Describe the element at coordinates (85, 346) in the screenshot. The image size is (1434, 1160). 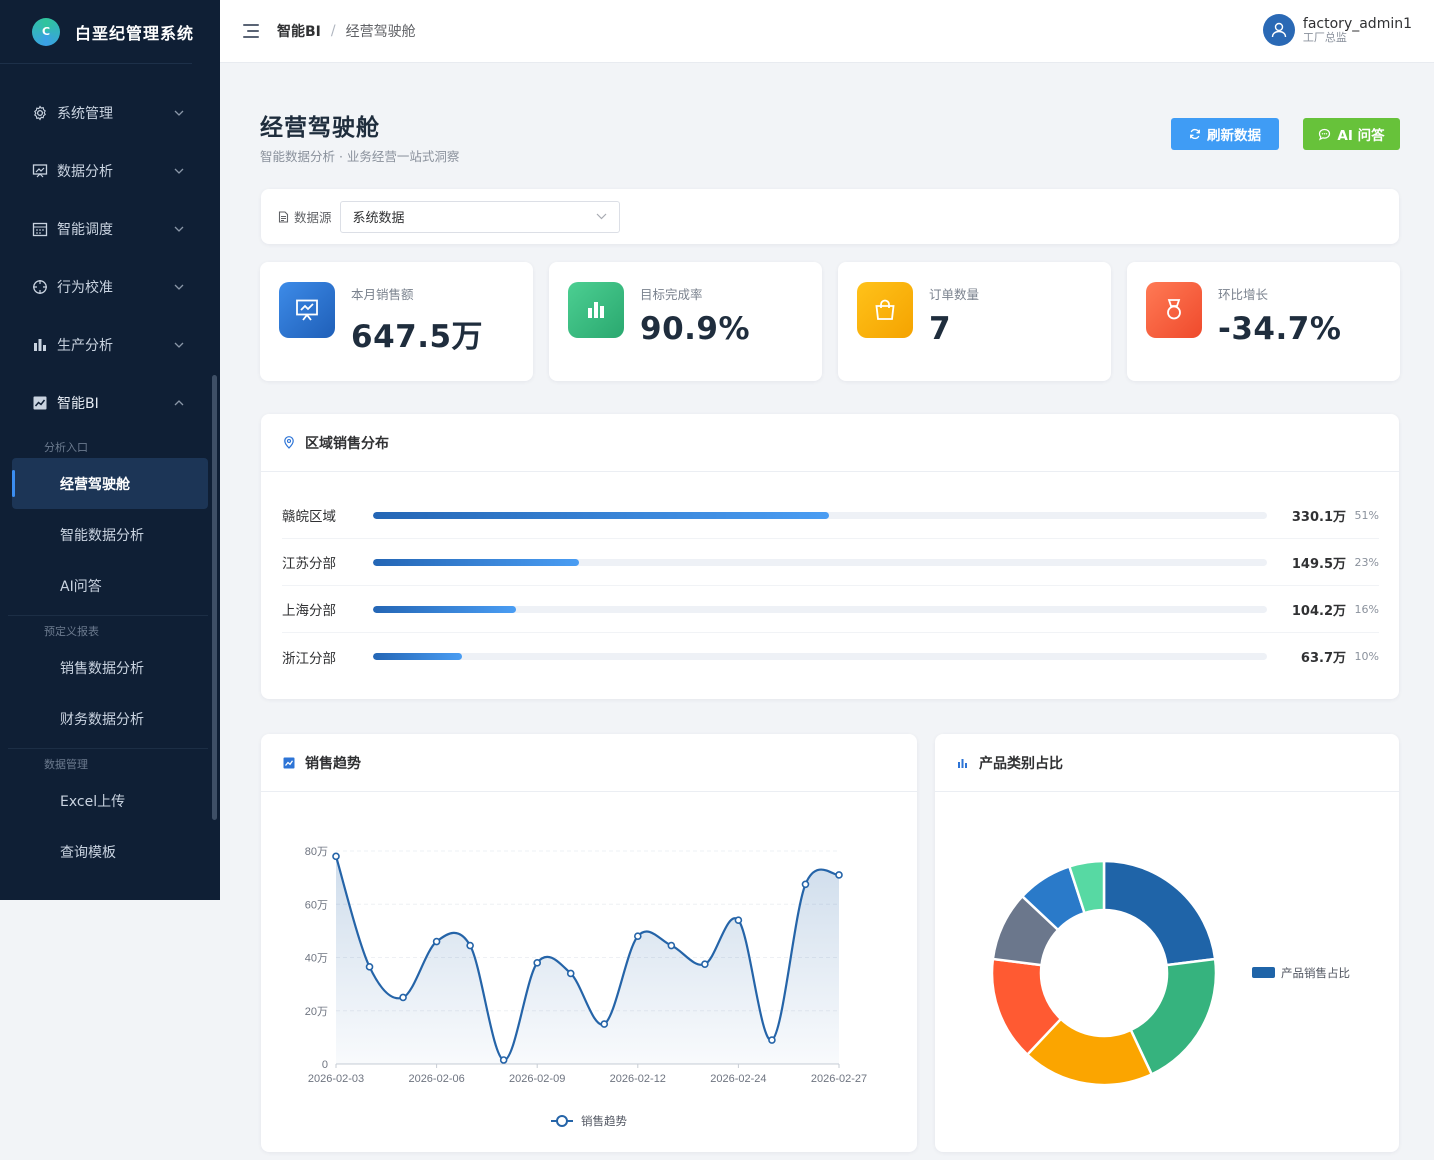
I see `sidebar-item-label: 生产分析` at that location.